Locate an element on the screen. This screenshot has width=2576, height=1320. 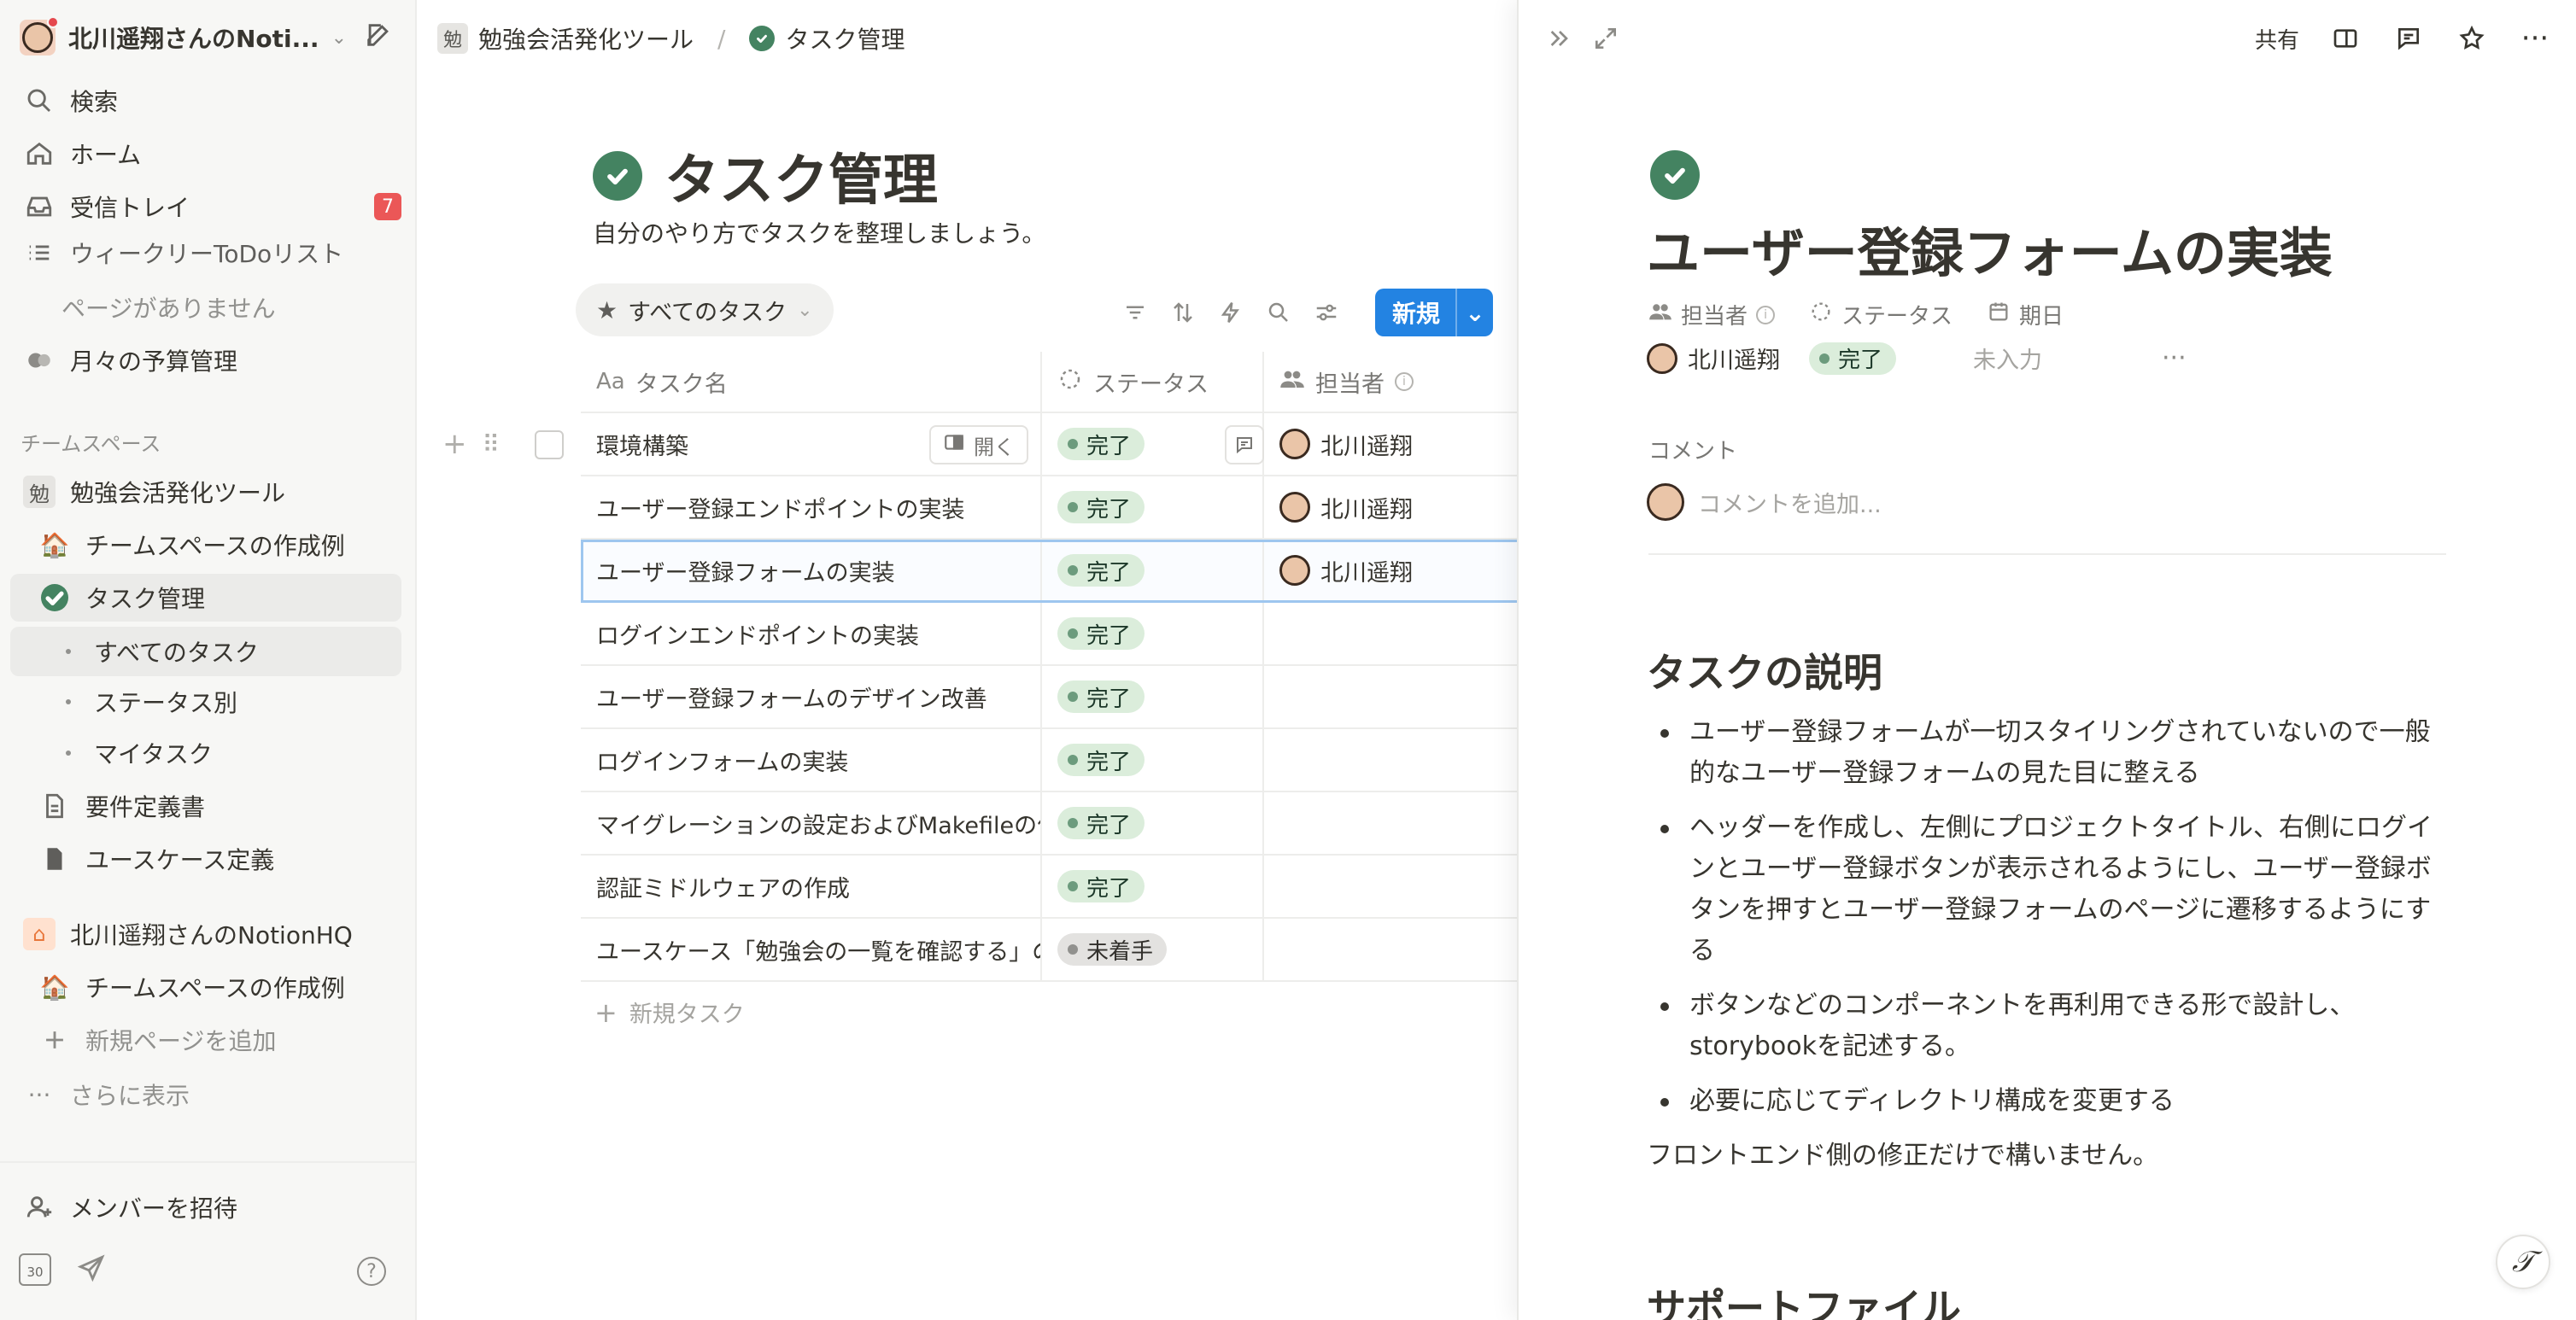
sidebar-item-notionhq: ⌂ 北川遥翔さんのNotionHQ is located at coordinates (205, 934).